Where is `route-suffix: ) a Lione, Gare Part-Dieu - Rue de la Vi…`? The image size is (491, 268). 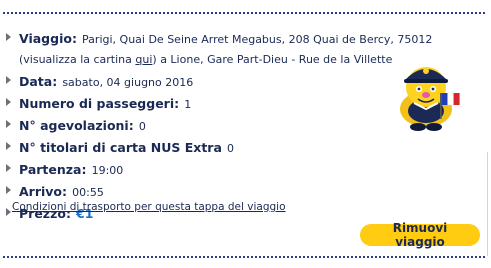 route-suffix: ) a Lione, Gare Part-Dieu - Rue de la Vi… is located at coordinates (272, 59).